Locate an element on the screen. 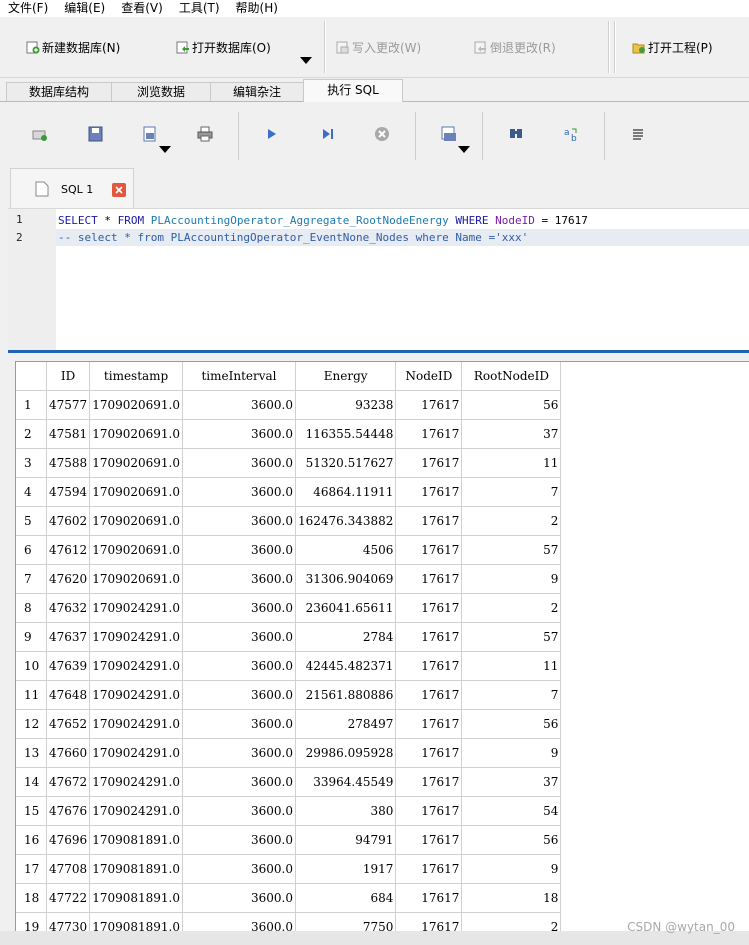 This screenshot has width=749, height=945. column-header: Energy is located at coordinates (346, 376).